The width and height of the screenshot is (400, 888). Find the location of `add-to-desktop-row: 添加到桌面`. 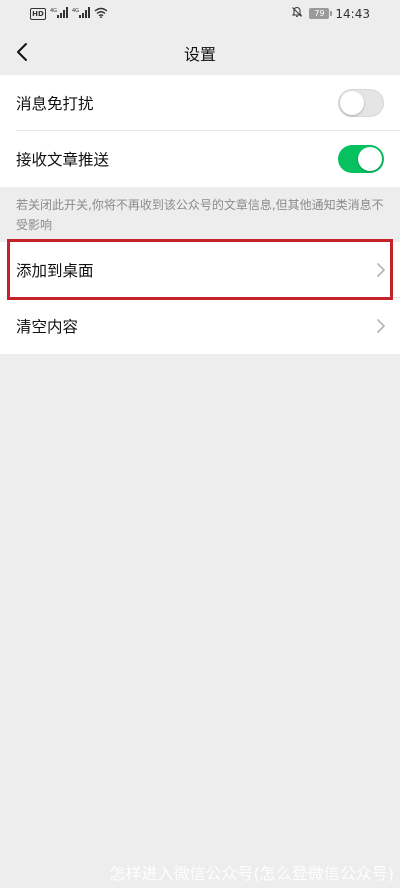

add-to-desktop-row: 添加到桌面 is located at coordinates (200, 270).